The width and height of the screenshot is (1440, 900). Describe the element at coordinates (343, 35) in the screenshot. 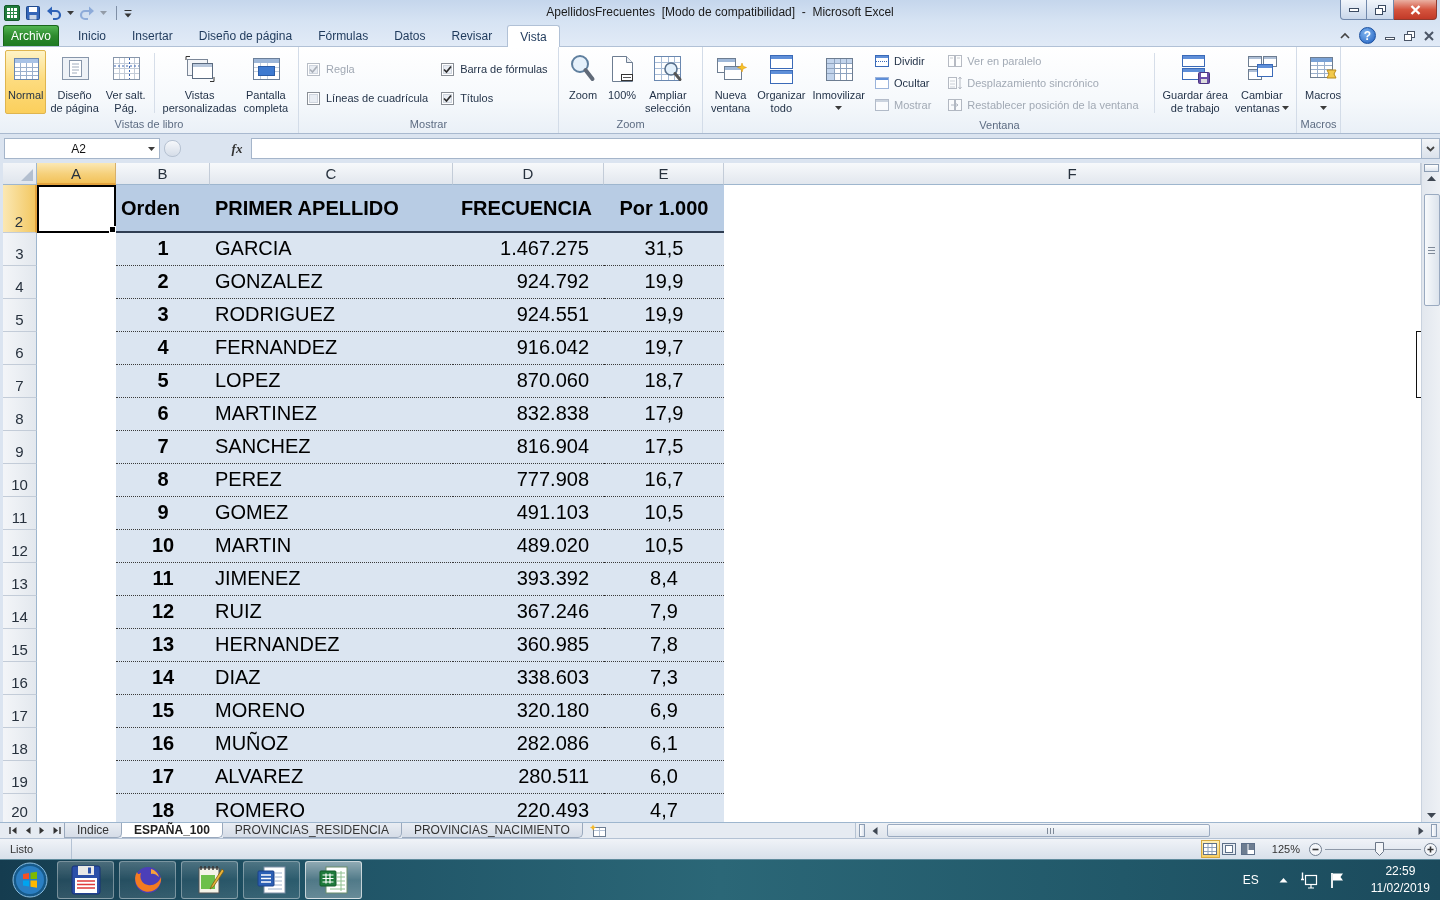

I see `ribbon-tab: Fórmulas` at that location.